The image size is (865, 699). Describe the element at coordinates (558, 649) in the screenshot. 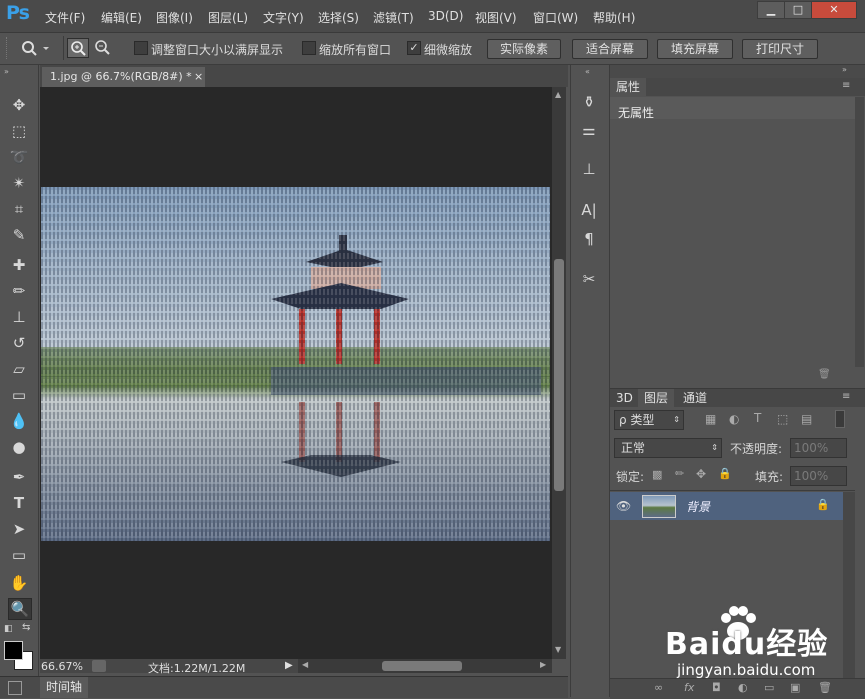

I see `scroll-down-icon: ▼` at that location.